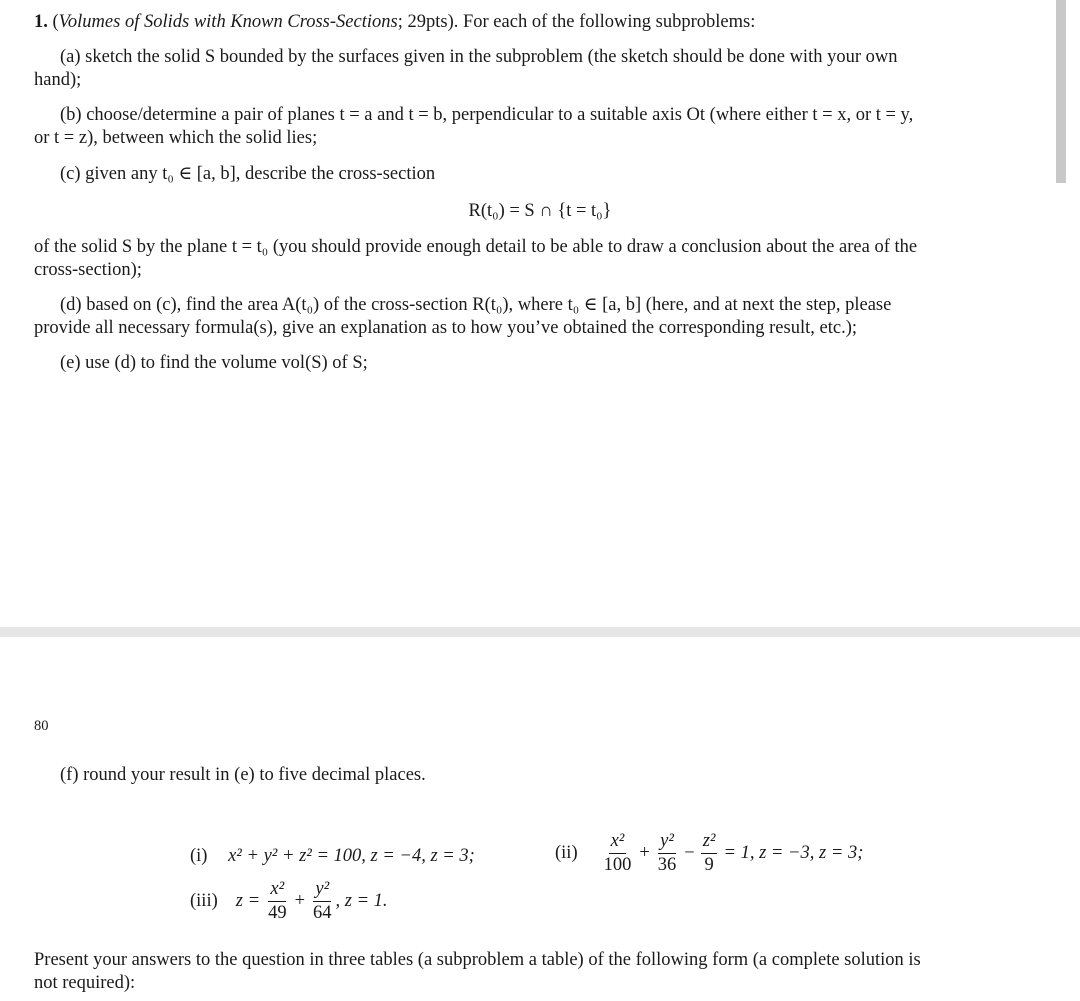 The width and height of the screenshot is (1080, 1001). I want to click on subproblem-iii-tail: , z = 1., so click(361, 900).